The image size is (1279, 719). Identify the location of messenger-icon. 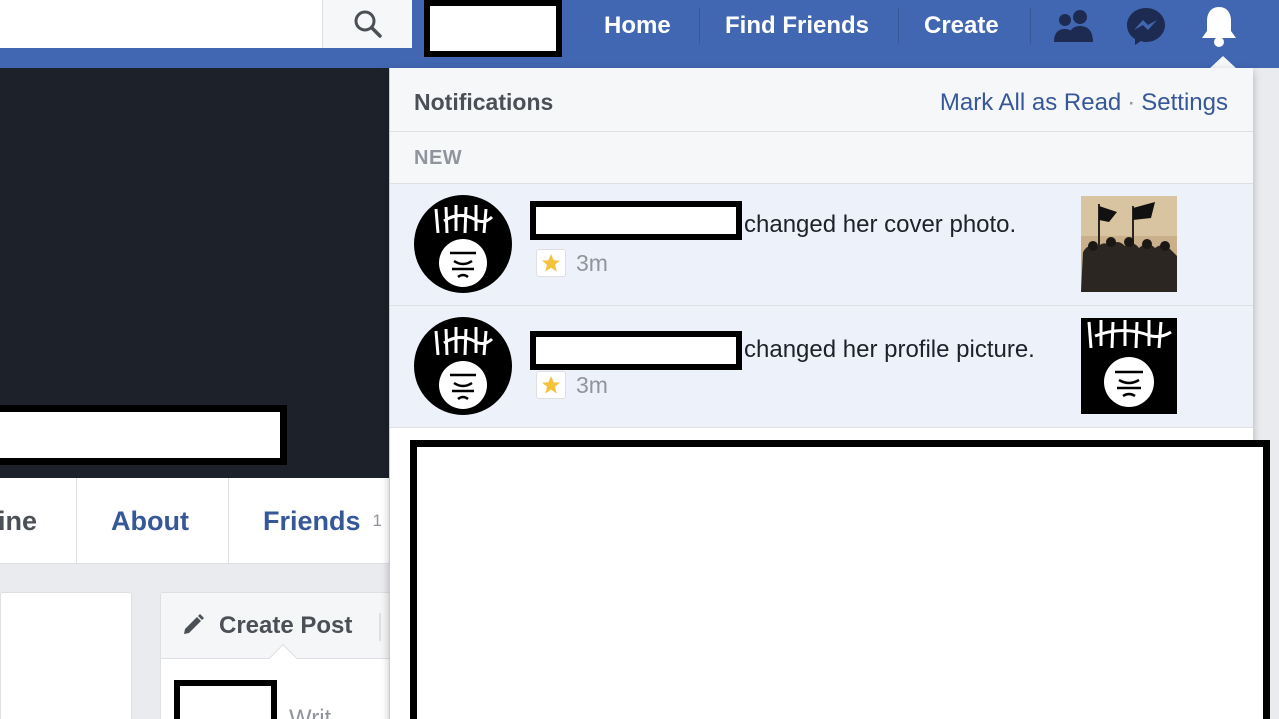
(1146, 26).